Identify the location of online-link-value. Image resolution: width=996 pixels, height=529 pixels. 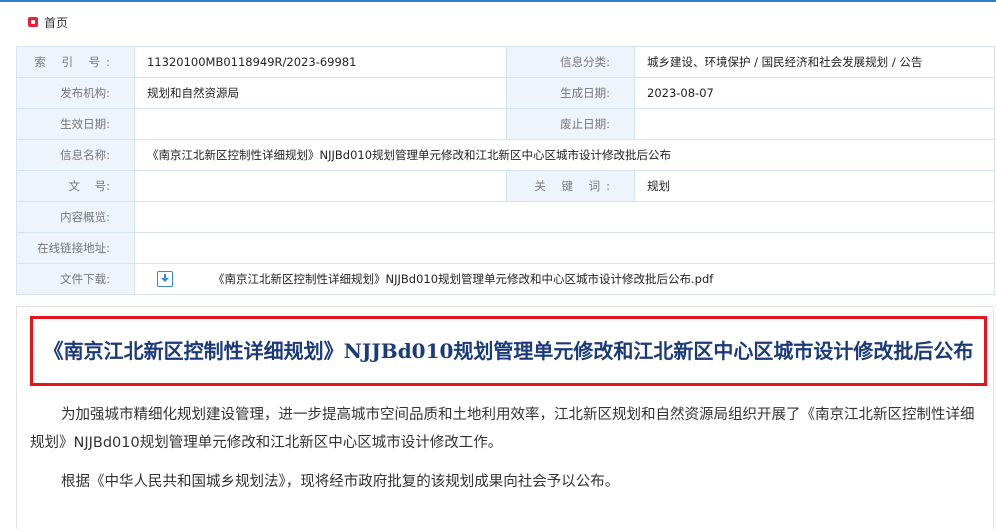
(564, 248).